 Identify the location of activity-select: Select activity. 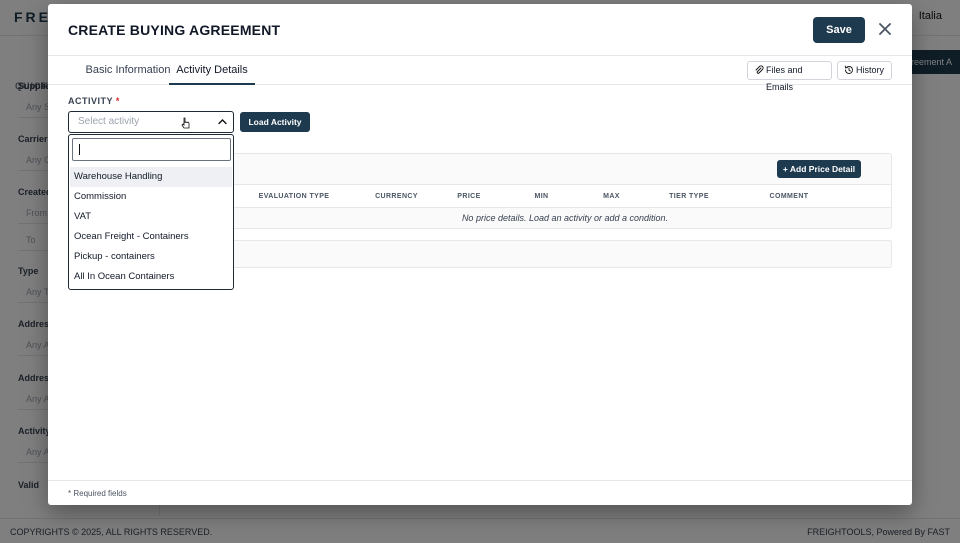
(151, 122).